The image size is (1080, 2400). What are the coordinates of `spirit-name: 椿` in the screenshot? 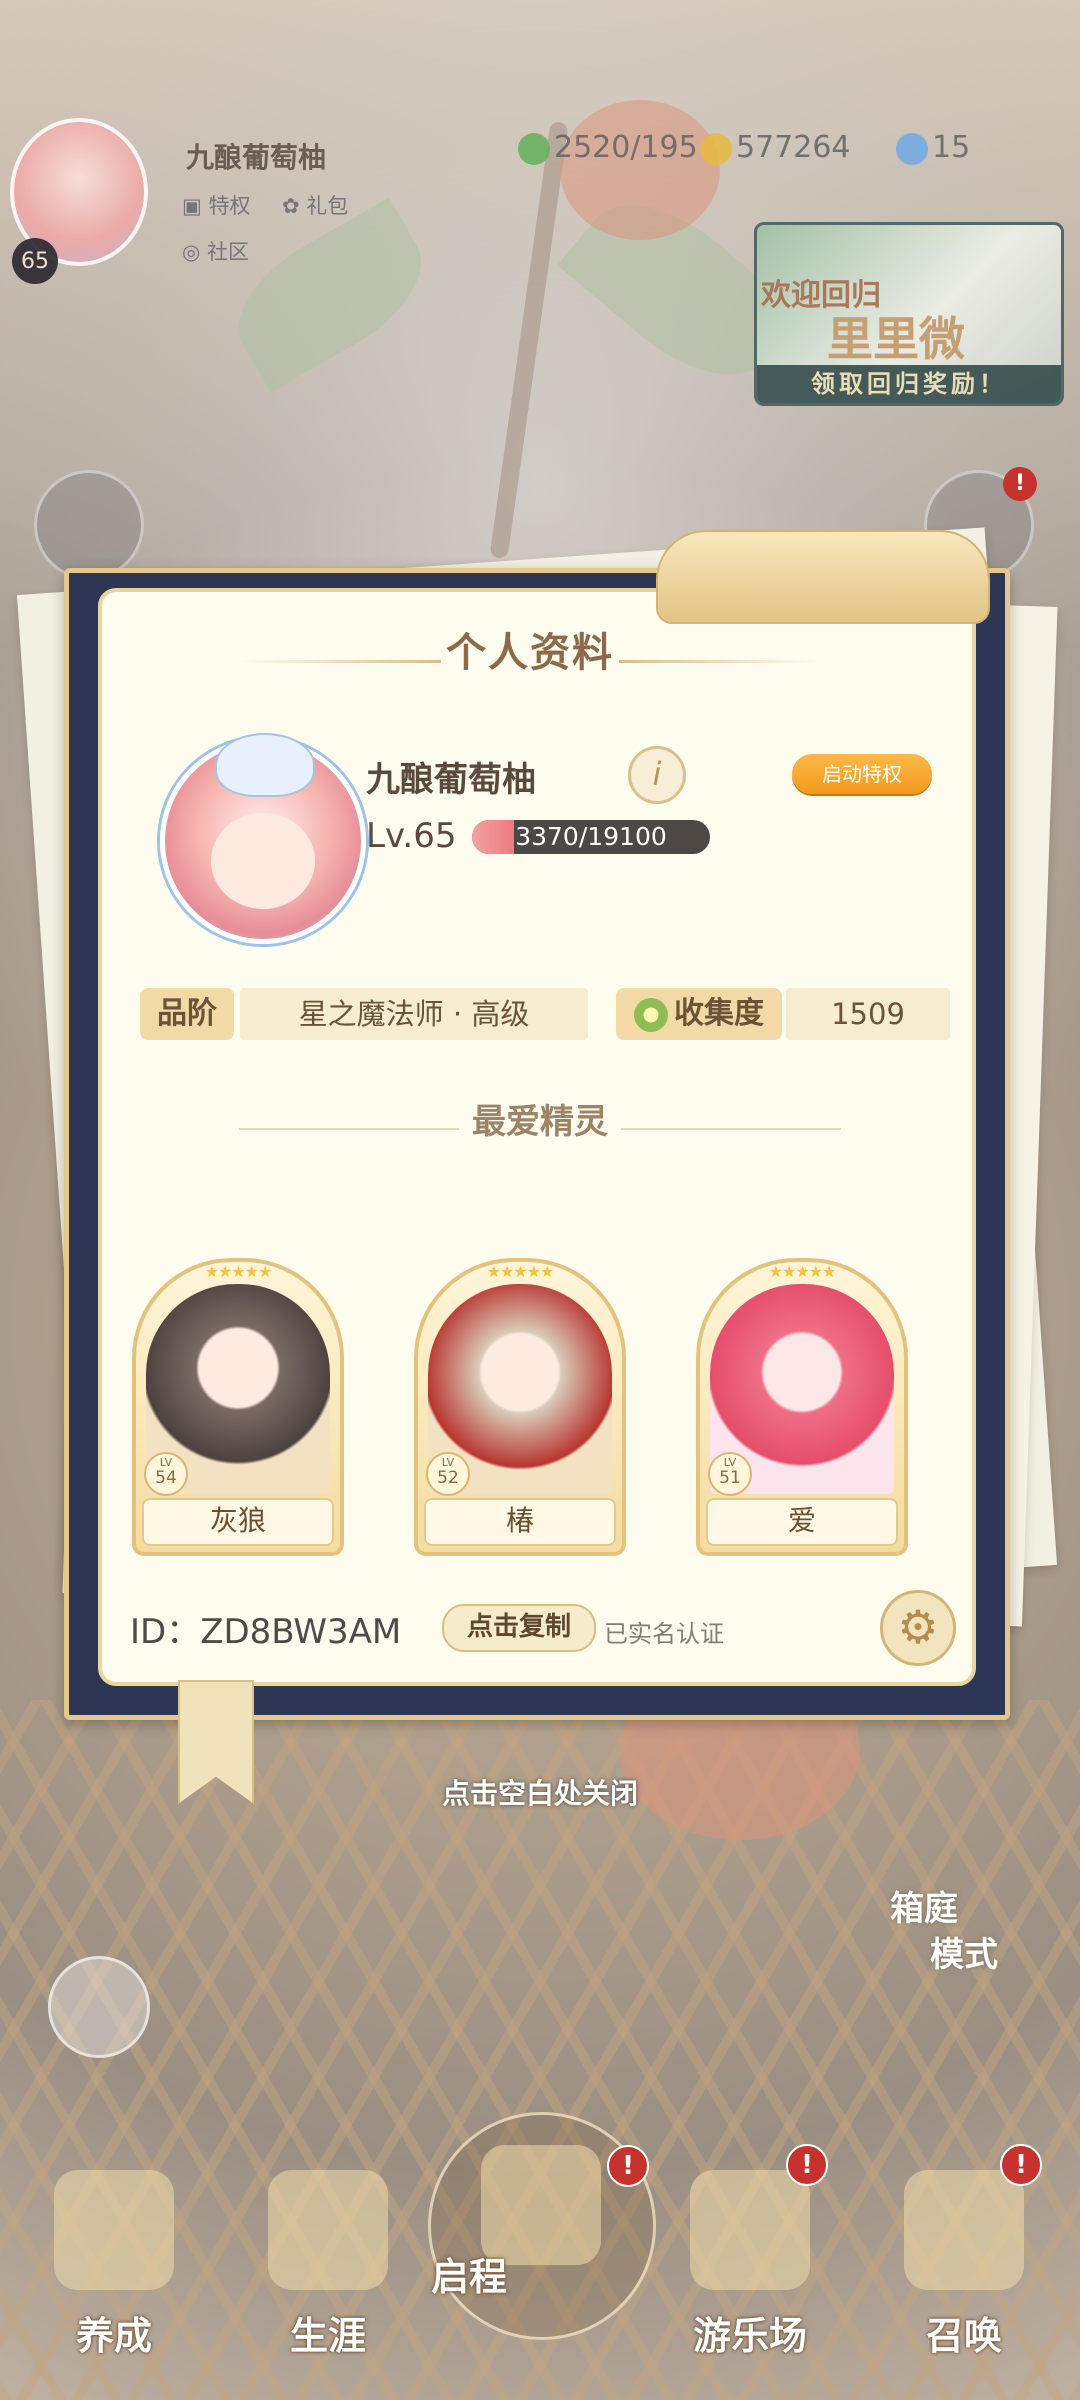 It's located at (520, 1522).